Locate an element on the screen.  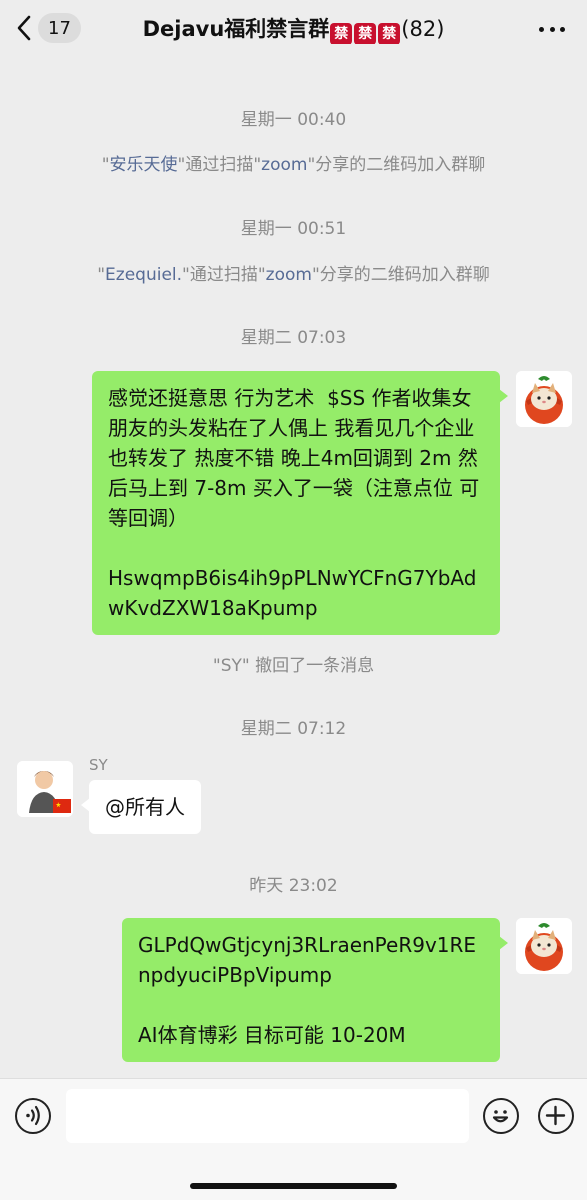
chat-header: 17 Dejavu福利禁言群禁禁禁 (82) is located at coordinates (293, 29).